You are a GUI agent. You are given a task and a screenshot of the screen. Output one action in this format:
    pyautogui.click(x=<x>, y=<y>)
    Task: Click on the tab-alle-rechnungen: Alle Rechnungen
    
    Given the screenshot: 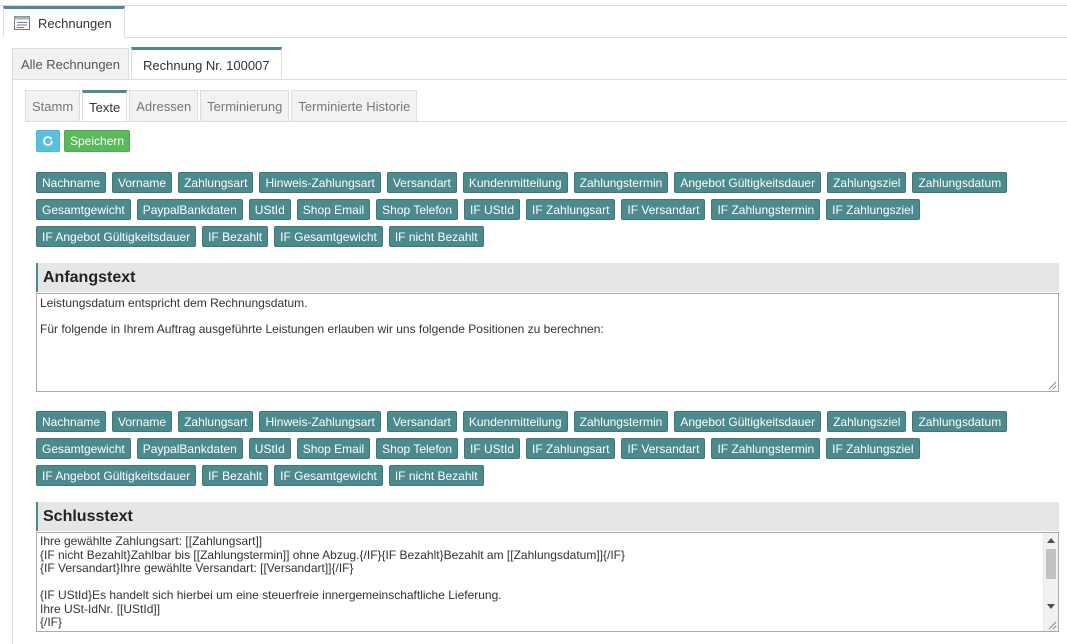 What is the action you would take?
    pyautogui.click(x=71, y=64)
    